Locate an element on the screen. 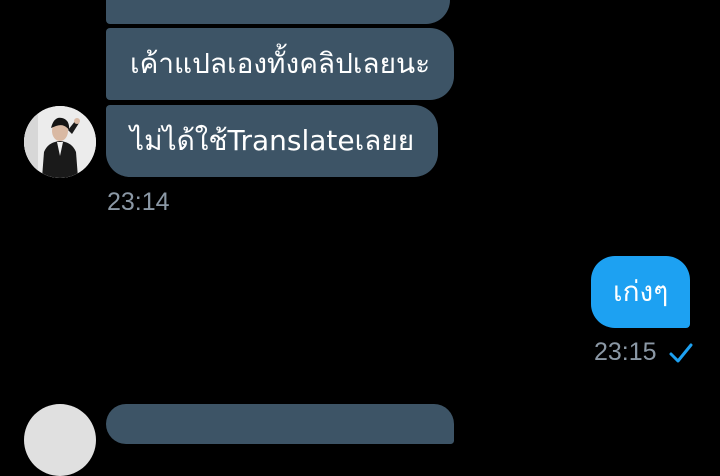 The width and height of the screenshot is (720, 476). incoming-message-bubble: เค้าแปลเองทั้งคลิปเลยนะ is located at coordinates (280, 64).